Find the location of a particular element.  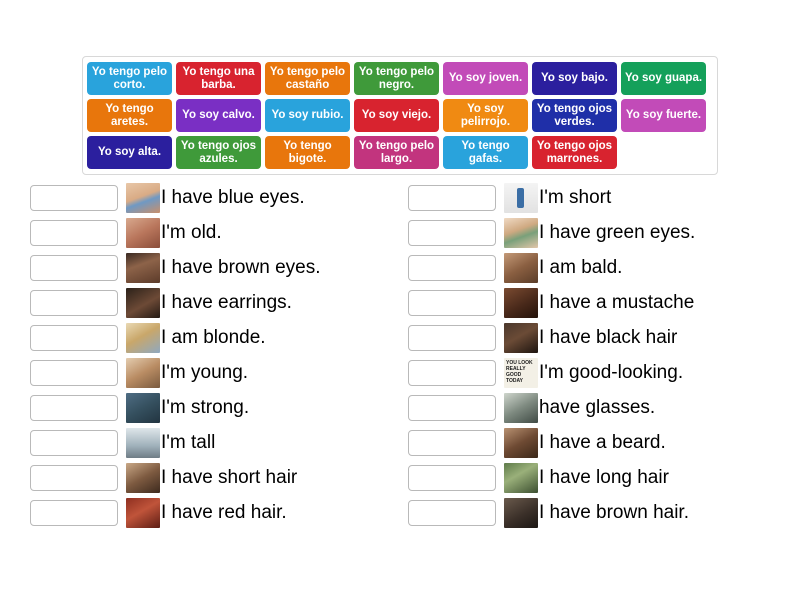

answer-row: I am blonde. is located at coordinates (215, 337).